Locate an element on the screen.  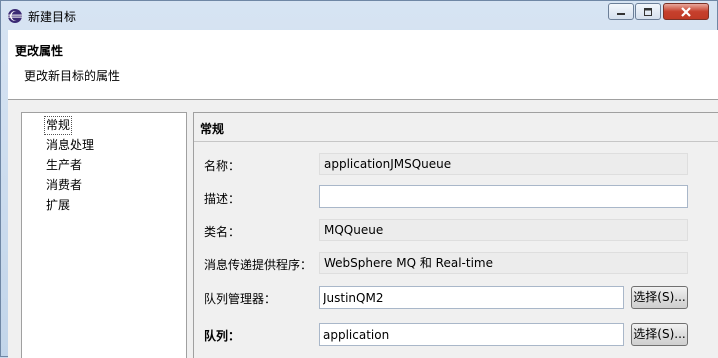
eclipse-icon is located at coordinates (15, 16).